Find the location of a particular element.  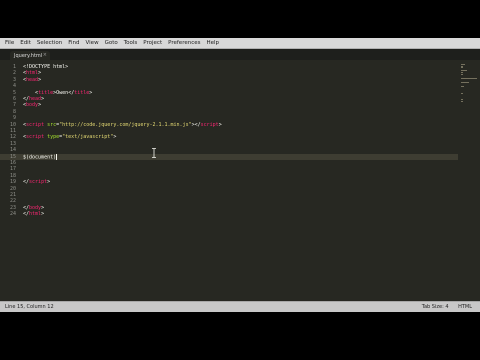

code-token: Owen is located at coordinates (62, 92).